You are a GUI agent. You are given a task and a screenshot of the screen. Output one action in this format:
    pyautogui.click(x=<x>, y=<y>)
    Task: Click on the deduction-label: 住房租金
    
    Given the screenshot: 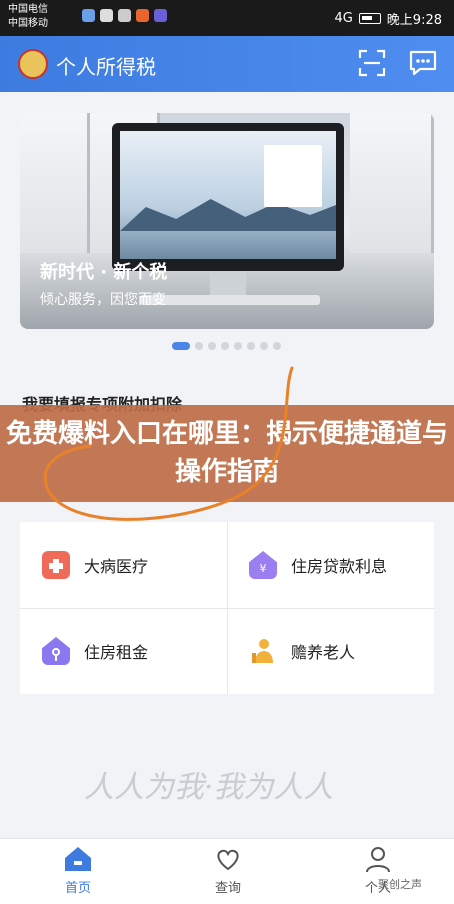 What is the action you would take?
    pyautogui.click(x=116, y=652)
    